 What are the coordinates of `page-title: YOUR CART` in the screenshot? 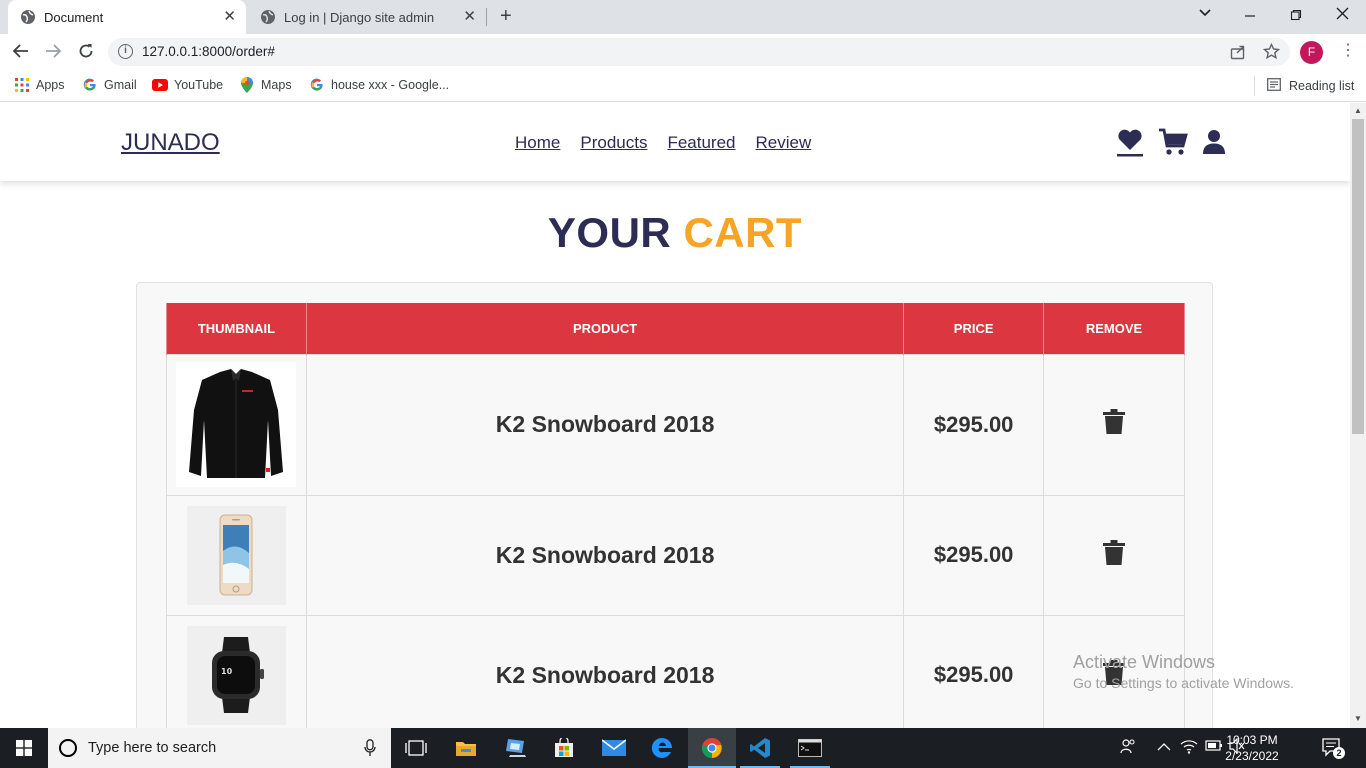 It's located at (675, 233).